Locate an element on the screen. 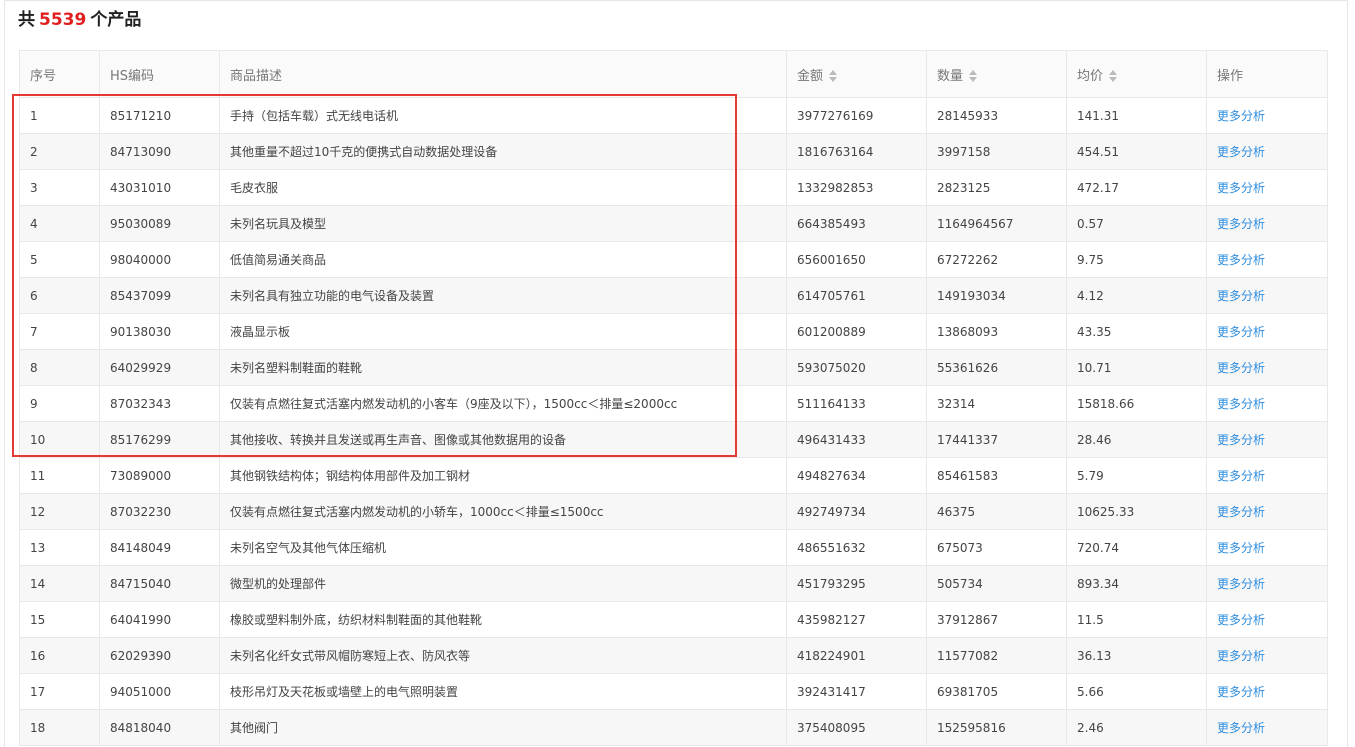 The image size is (1355, 747). row-quantity: 152595816 is located at coordinates (971, 727).